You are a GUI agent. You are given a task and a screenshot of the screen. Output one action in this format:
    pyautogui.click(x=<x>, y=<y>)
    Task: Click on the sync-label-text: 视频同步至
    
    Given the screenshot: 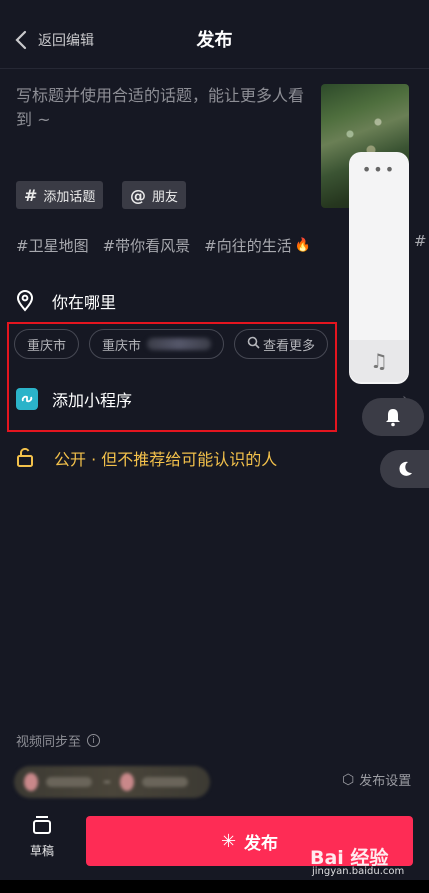 What is the action you would take?
    pyautogui.click(x=49, y=742)
    